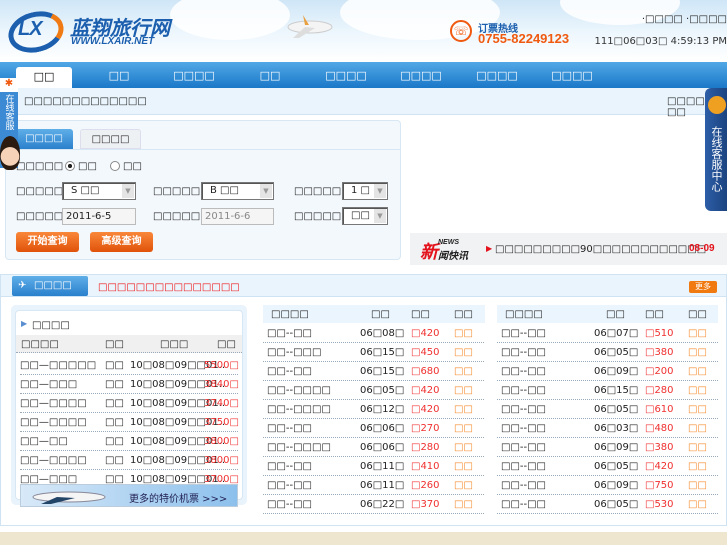 The image size is (727, 545). I want to click on airplane-icon: ✈, so click(22, 285).